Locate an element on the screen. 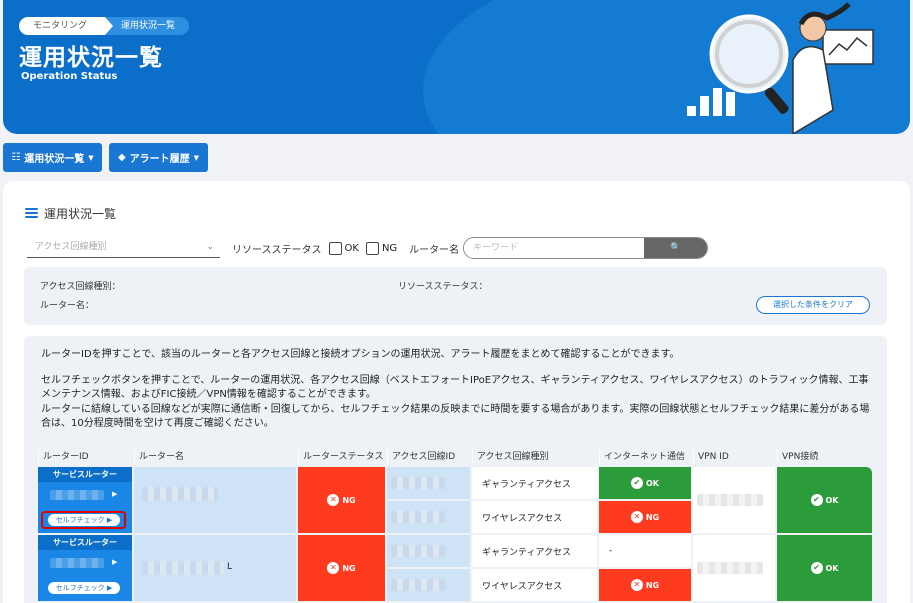  search-icon: 🔍 is located at coordinates (676, 248).